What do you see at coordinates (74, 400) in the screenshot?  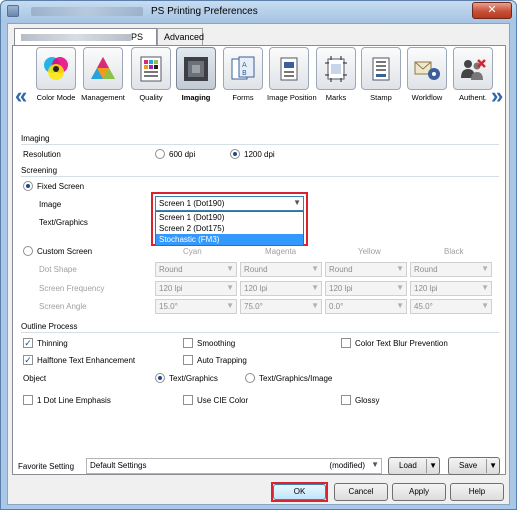 I see `dot-line-label: 1 Dot Line Emphasis` at bounding box center [74, 400].